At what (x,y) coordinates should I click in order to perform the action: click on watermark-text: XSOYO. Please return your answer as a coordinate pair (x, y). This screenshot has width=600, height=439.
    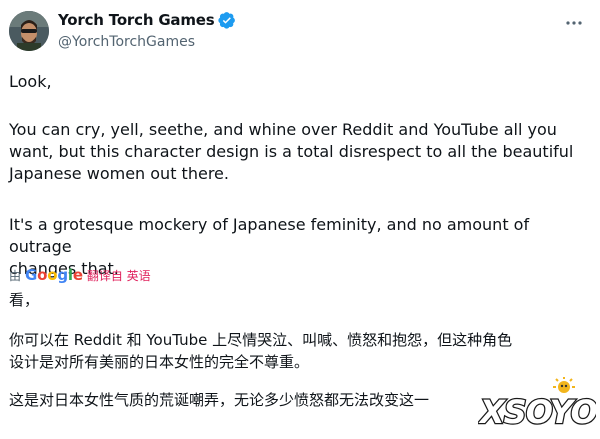
    Looking at the image, I should click on (537, 412).